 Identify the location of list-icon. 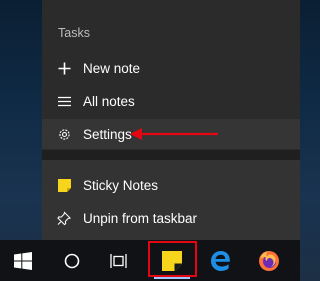
(64, 101).